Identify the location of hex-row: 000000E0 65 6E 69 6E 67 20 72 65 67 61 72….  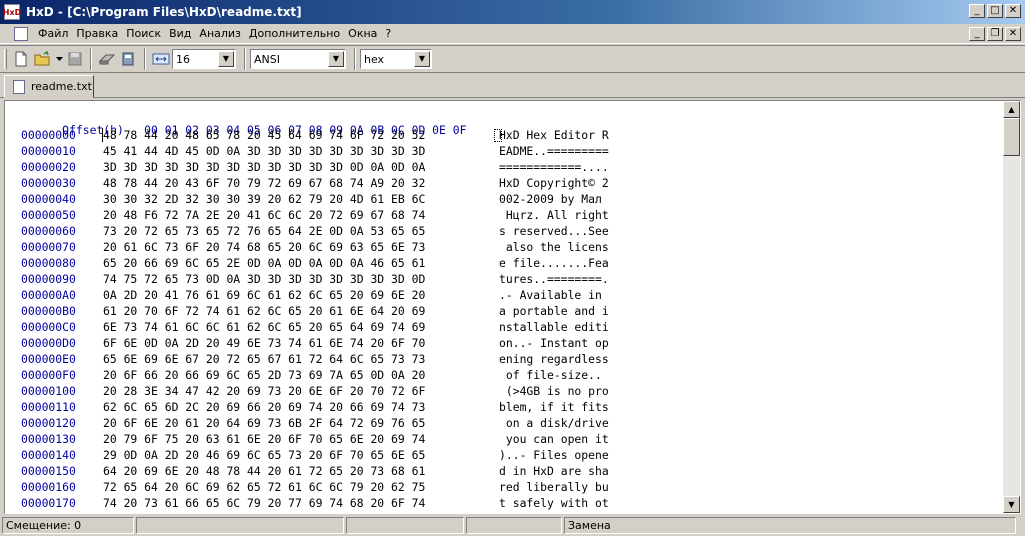
(315, 360).